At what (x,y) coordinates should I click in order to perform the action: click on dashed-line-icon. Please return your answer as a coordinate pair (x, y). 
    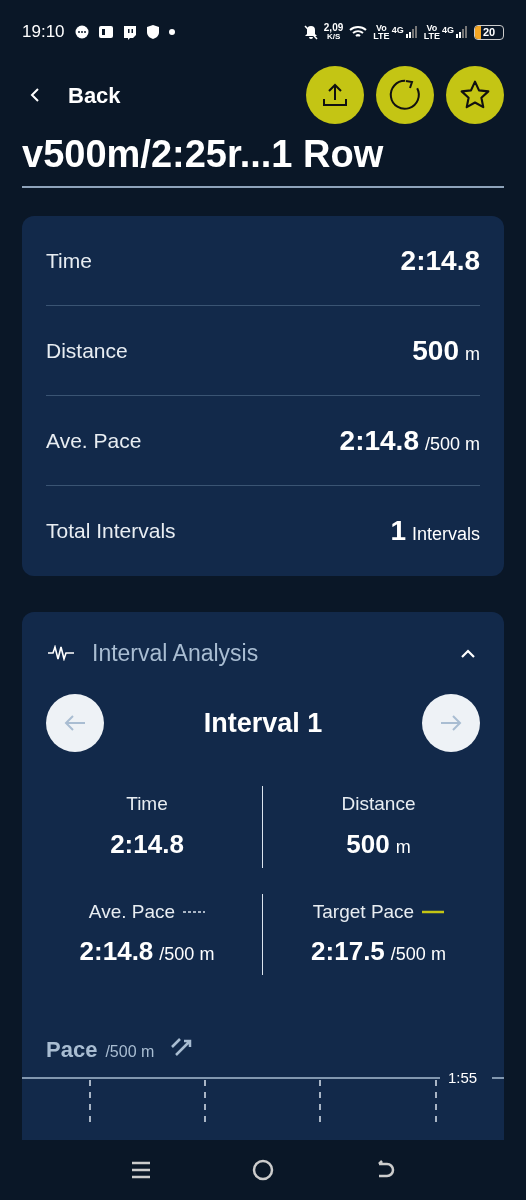
    Looking at the image, I should click on (194, 911).